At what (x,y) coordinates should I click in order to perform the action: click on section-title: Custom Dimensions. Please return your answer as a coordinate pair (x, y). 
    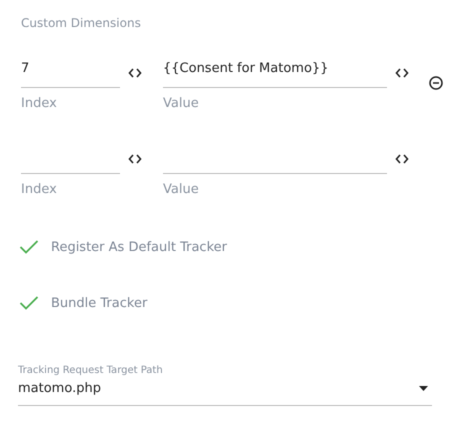
    Looking at the image, I should click on (81, 23).